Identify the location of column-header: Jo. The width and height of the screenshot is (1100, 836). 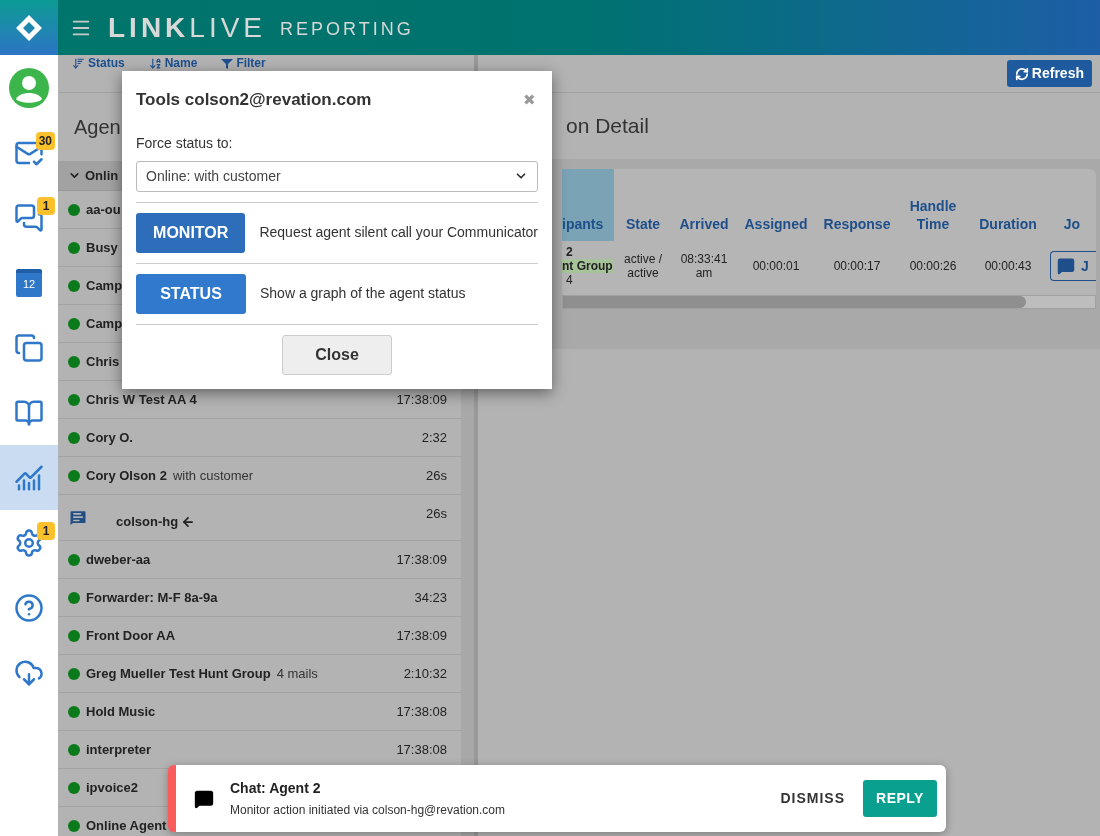
(1072, 205).